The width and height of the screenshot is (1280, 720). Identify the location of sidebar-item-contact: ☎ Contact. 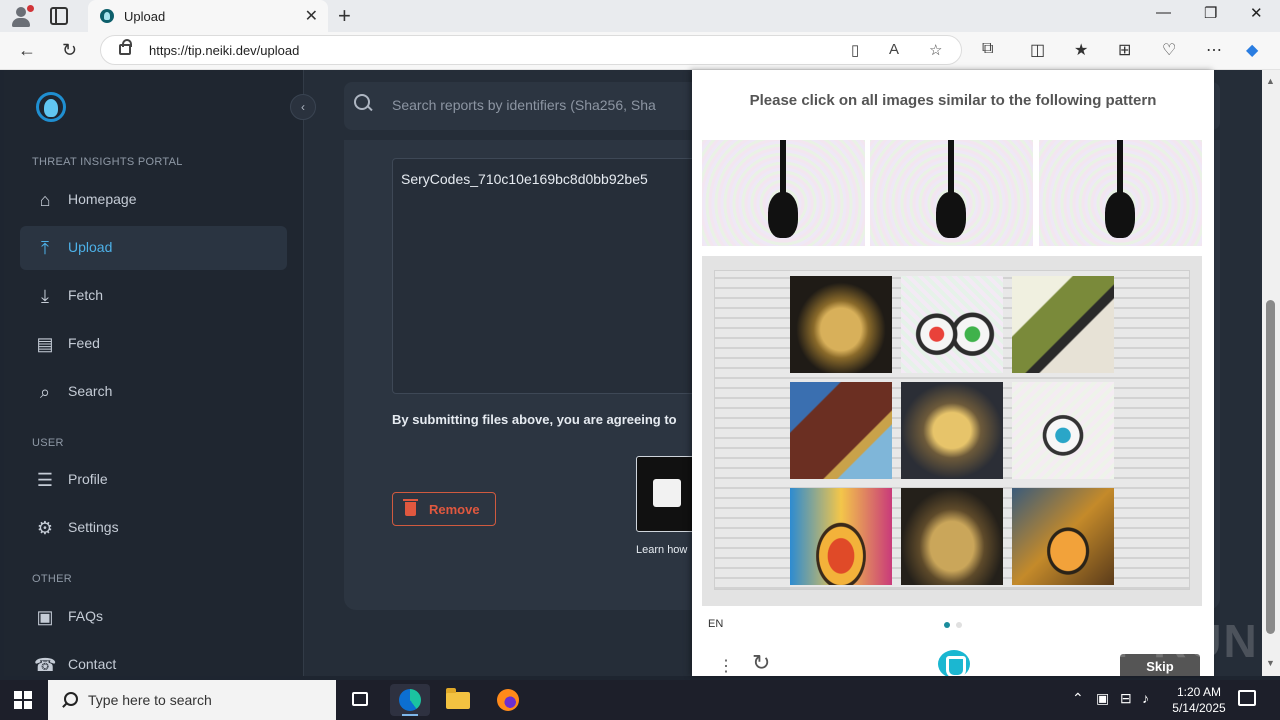
(153, 659).